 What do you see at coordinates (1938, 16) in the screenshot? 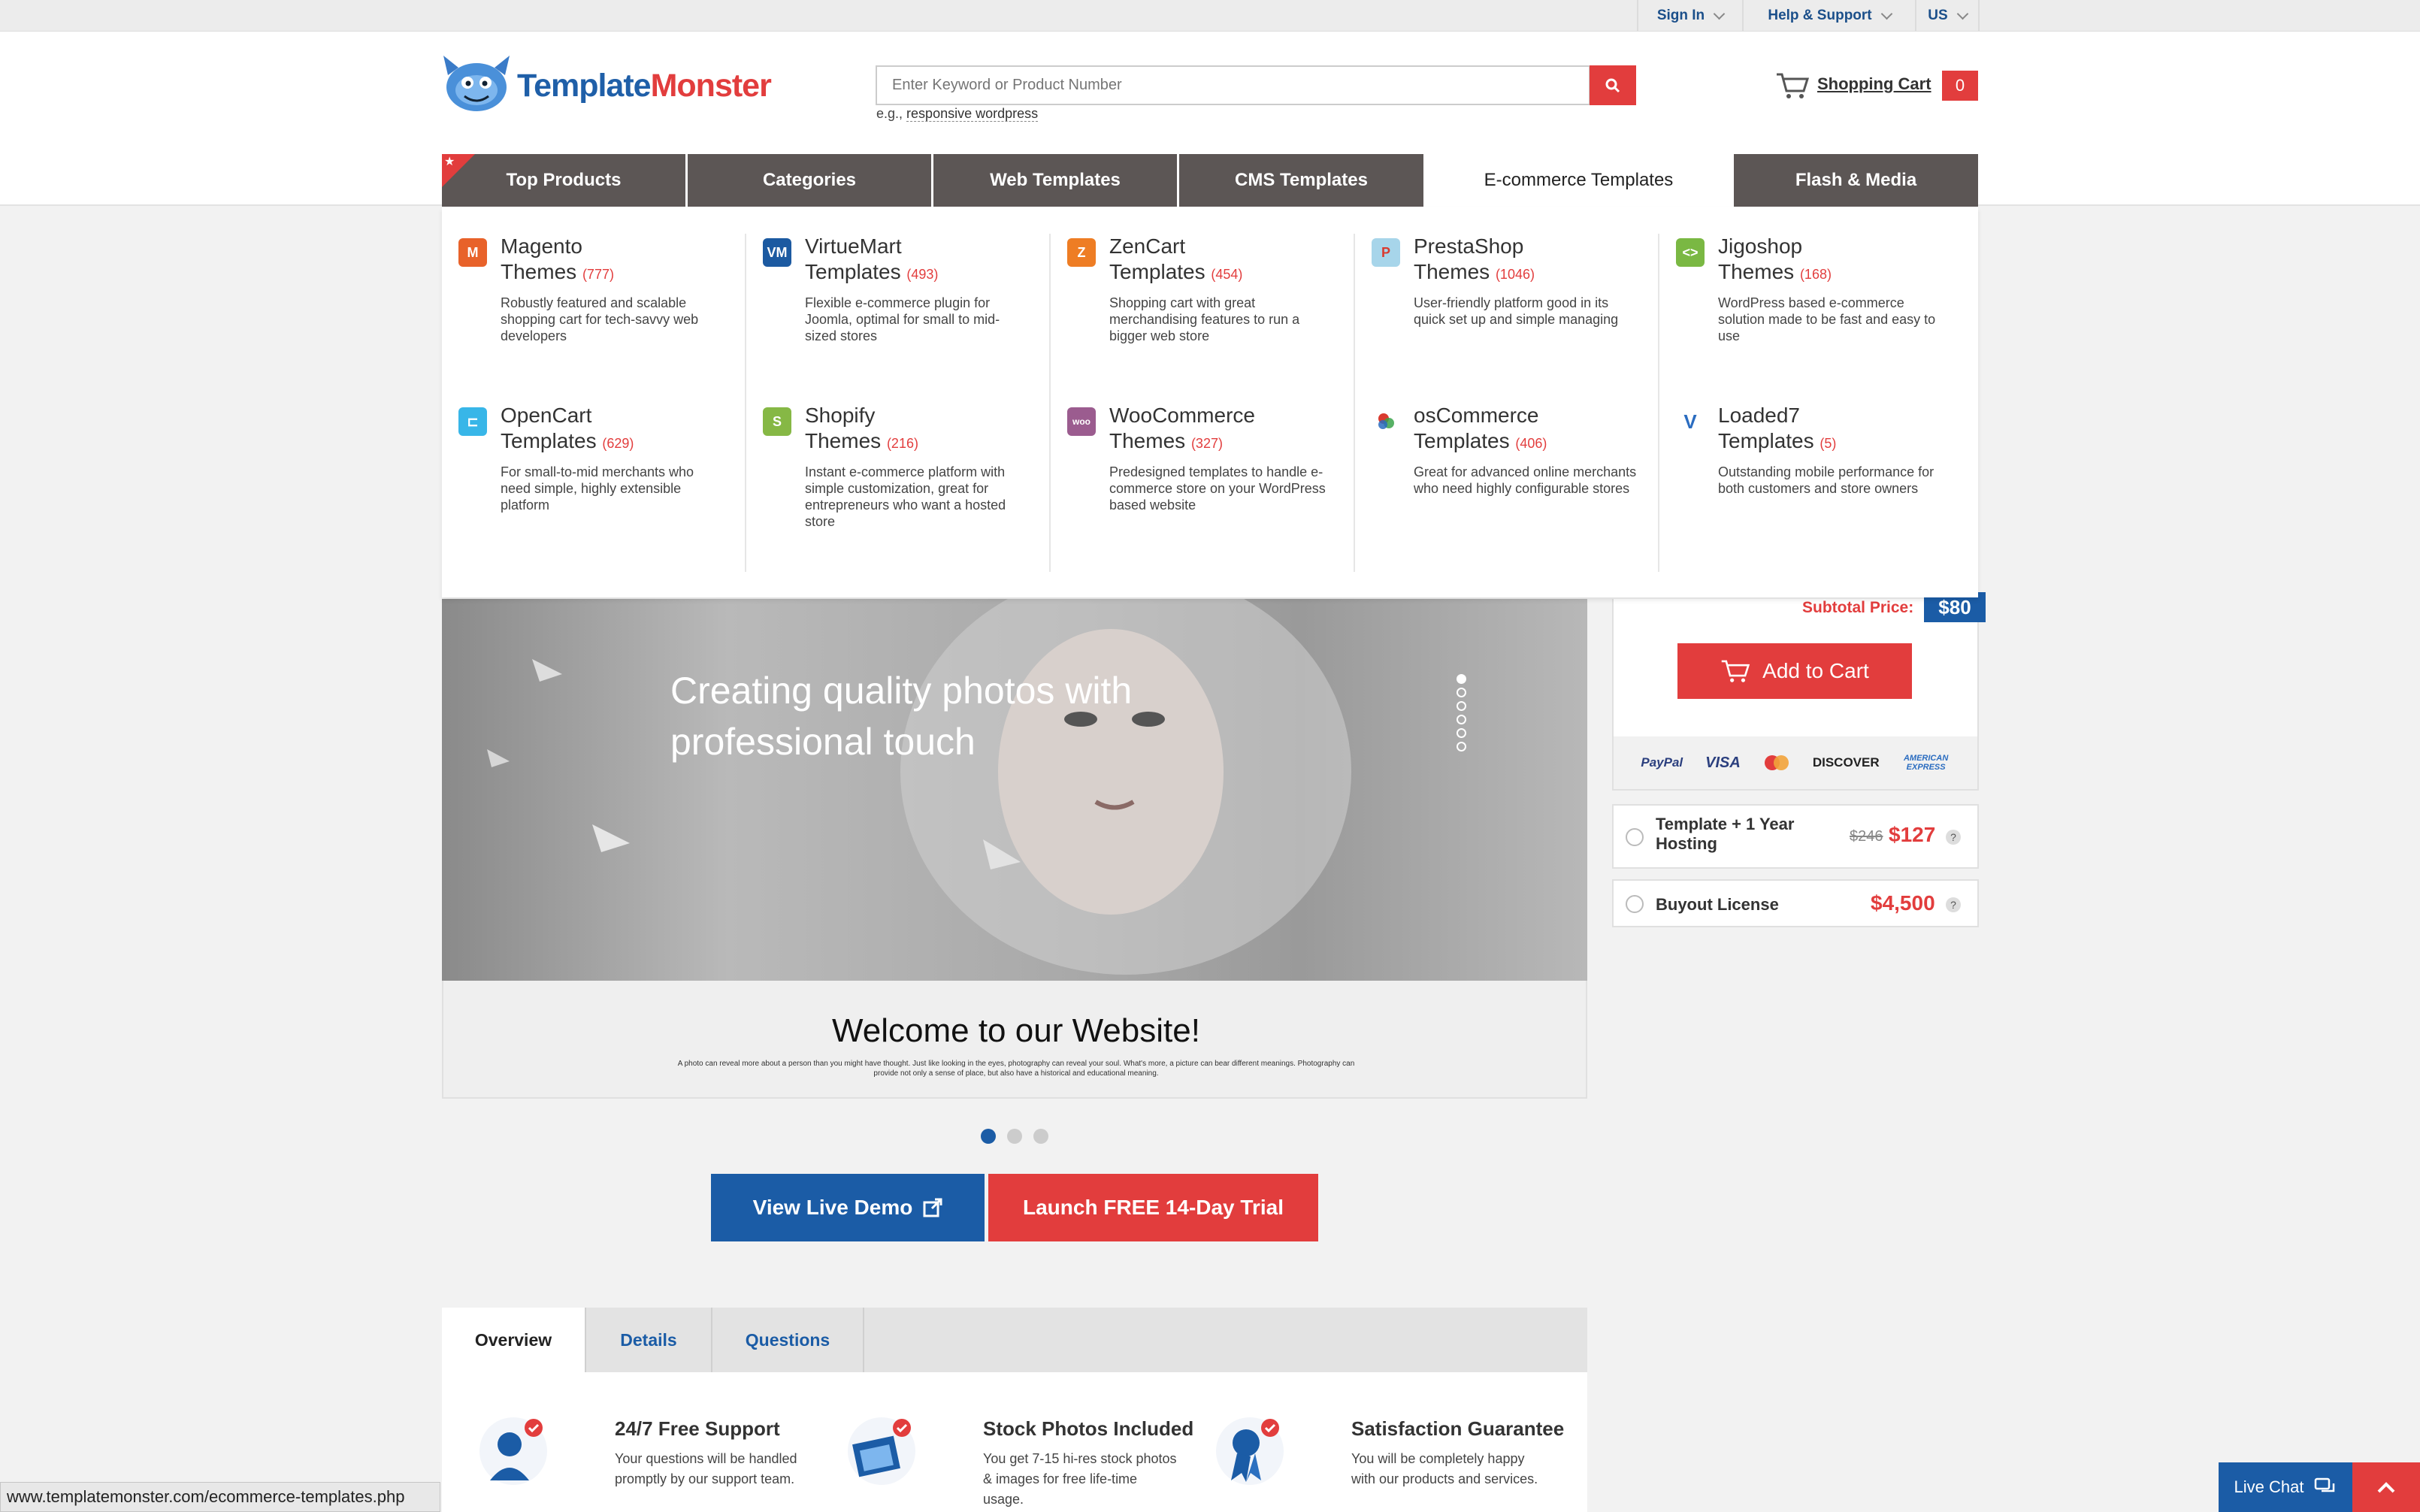
I see `region-label: US` at bounding box center [1938, 16].